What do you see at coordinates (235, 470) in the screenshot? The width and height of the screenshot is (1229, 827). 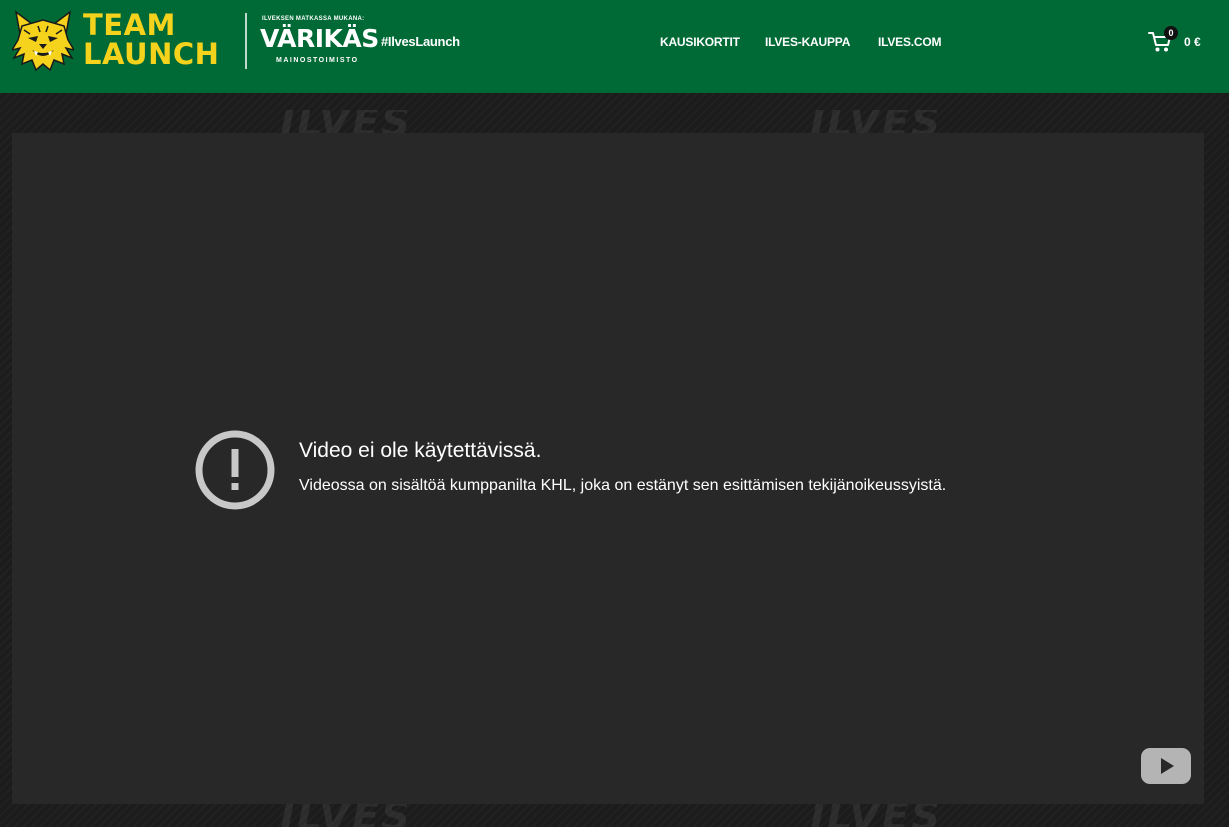 I see `alert-circle-icon` at bounding box center [235, 470].